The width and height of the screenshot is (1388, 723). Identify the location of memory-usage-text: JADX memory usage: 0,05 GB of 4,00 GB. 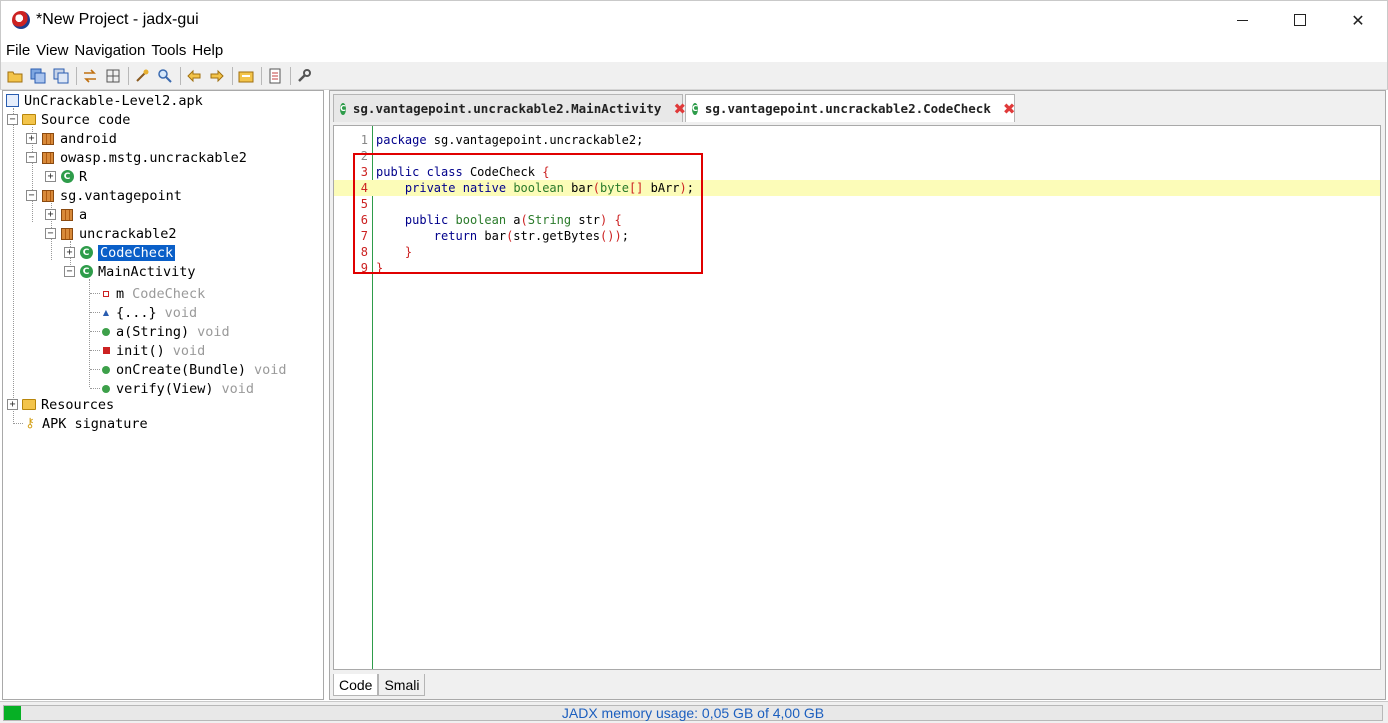
(693, 713).